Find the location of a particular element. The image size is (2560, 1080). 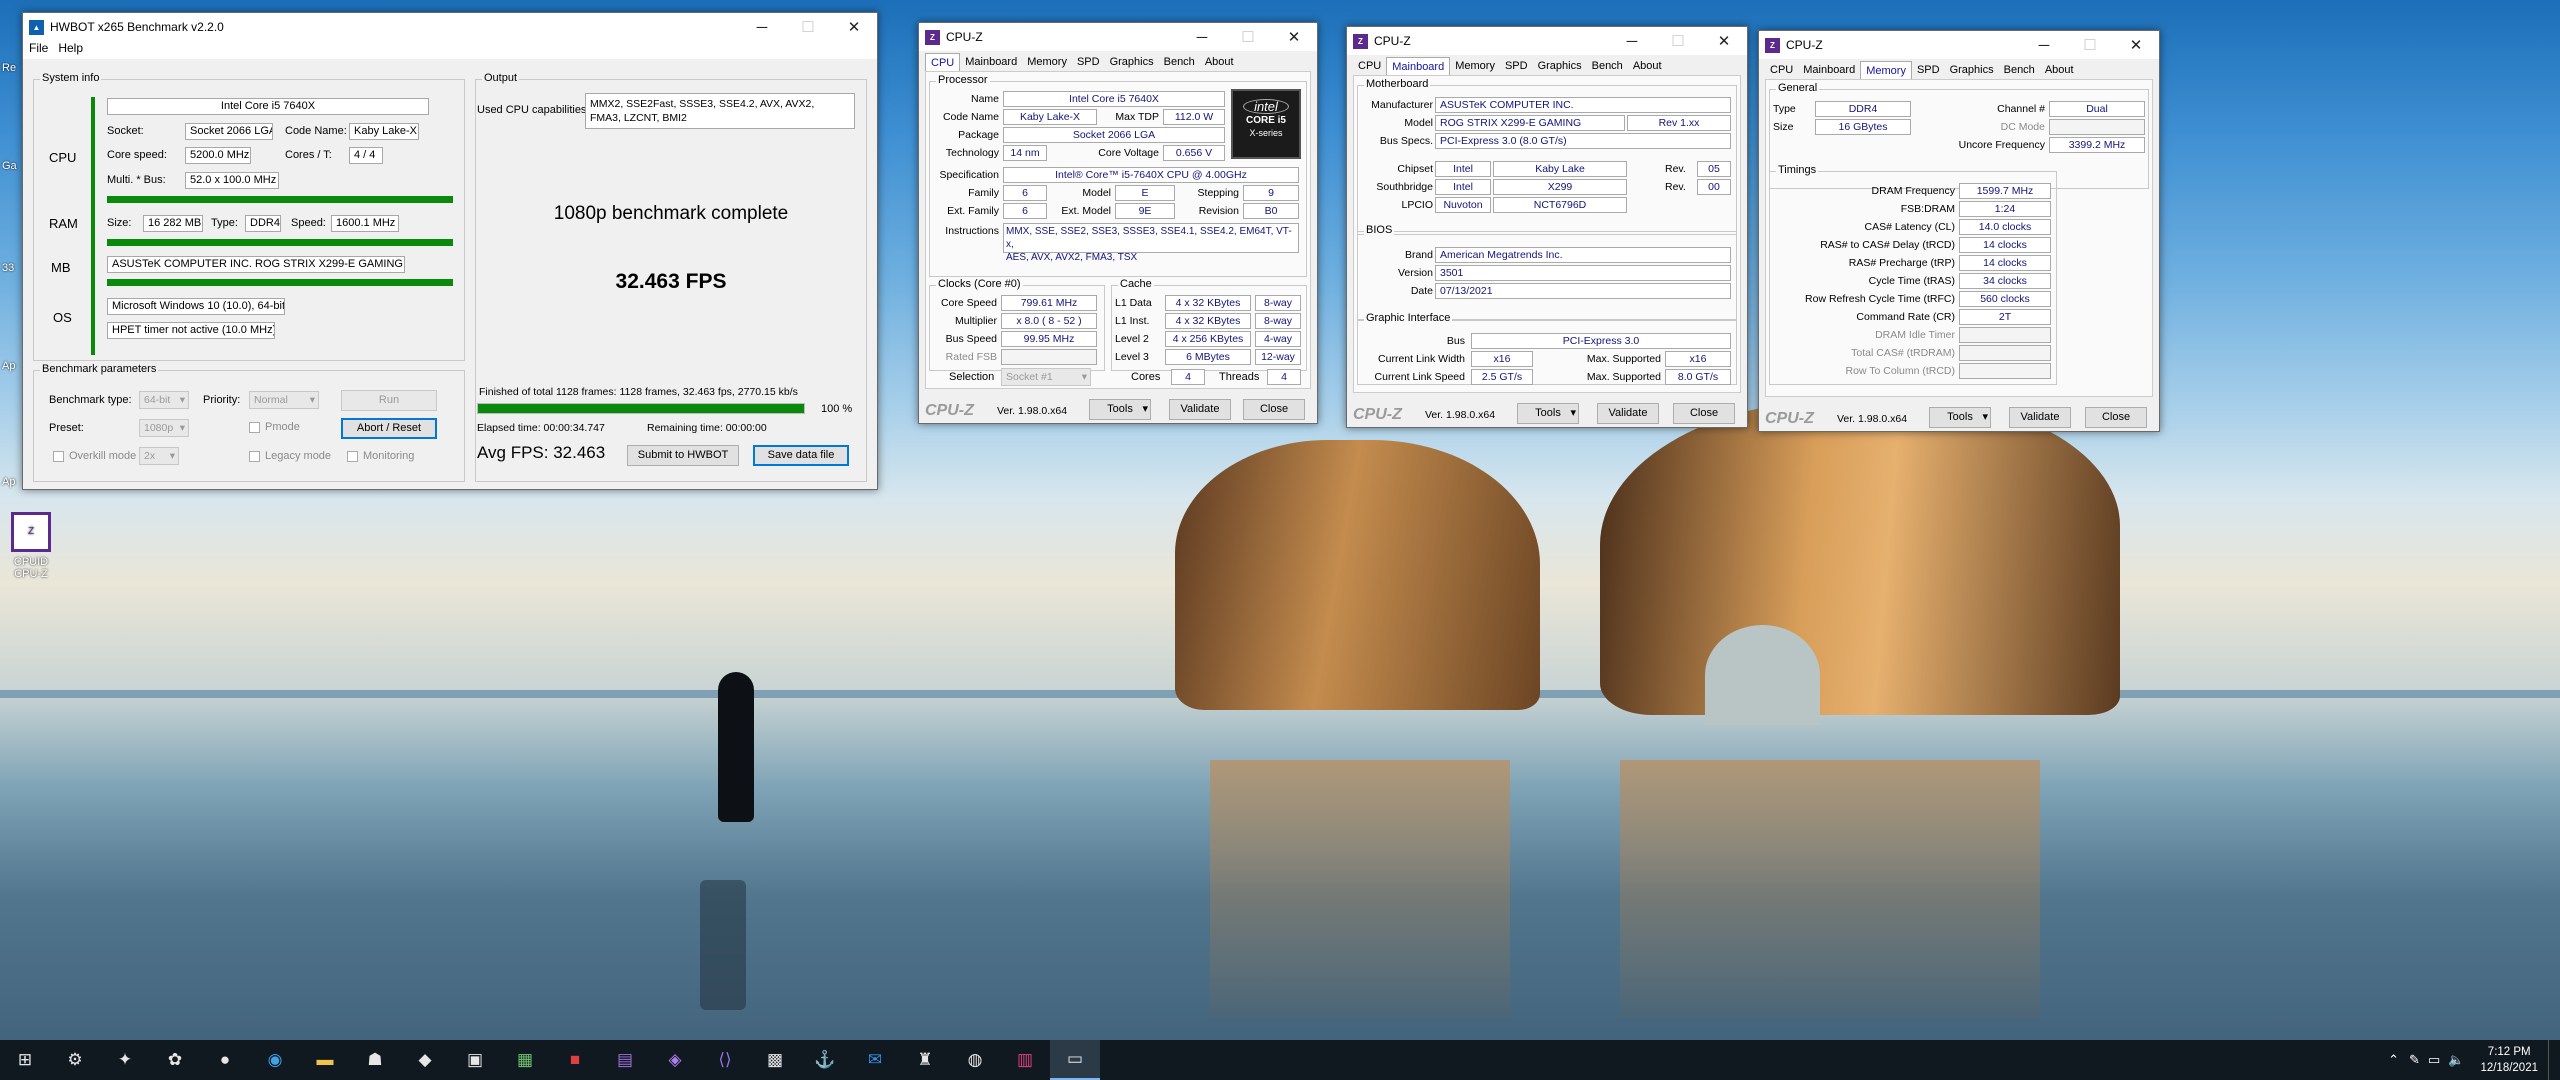

max-speed-value: 8.0 GT/s is located at coordinates (1698, 377).